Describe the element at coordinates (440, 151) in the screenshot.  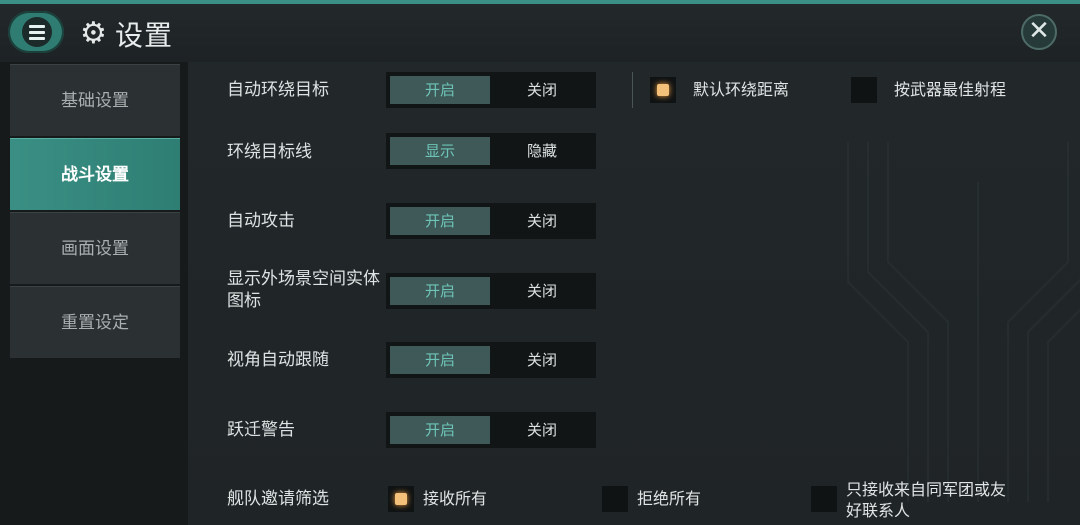
I see `orbit-line-show-option: 显示` at that location.